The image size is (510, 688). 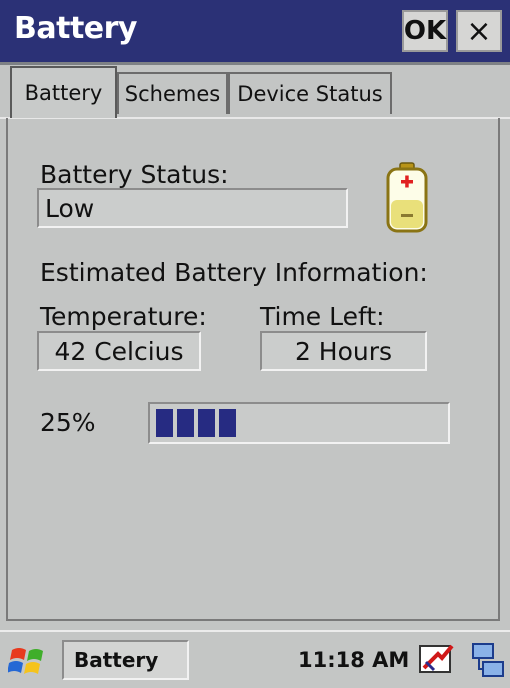 What do you see at coordinates (343, 351) in the screenshot?
I see `time-left-field: 2 Hours` at bounding box center [343, 351].